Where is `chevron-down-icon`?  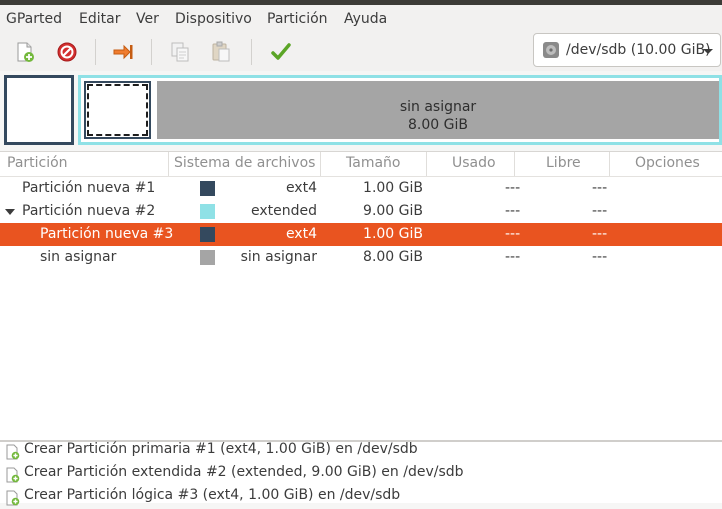
chevron-down-icon is located at coordinates (708, 51).